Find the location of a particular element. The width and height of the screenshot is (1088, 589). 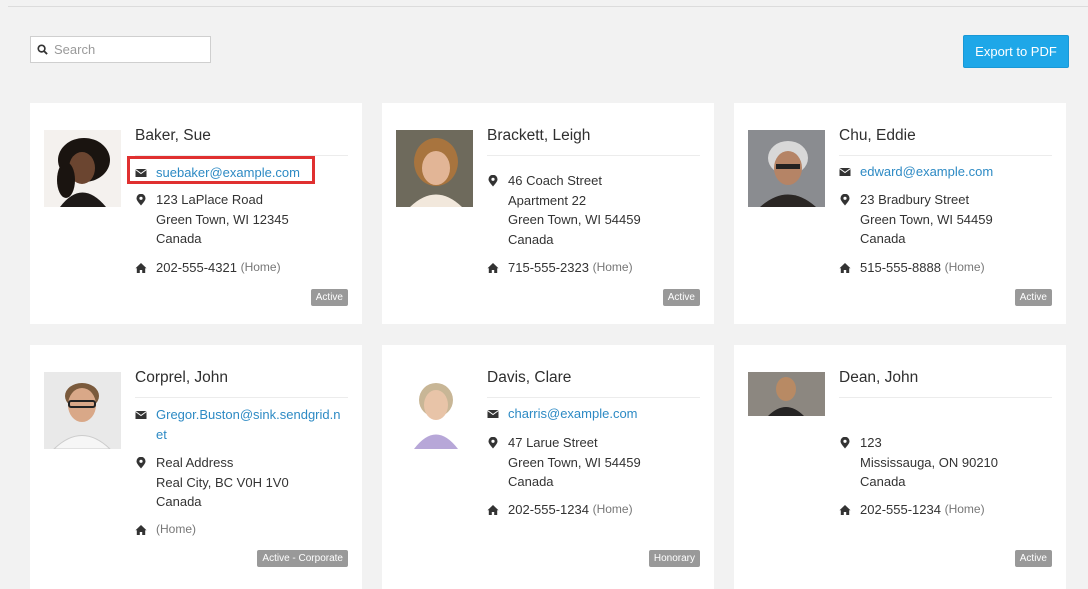

address-line: 46 Coach Street is located at coordinates (555, 180).